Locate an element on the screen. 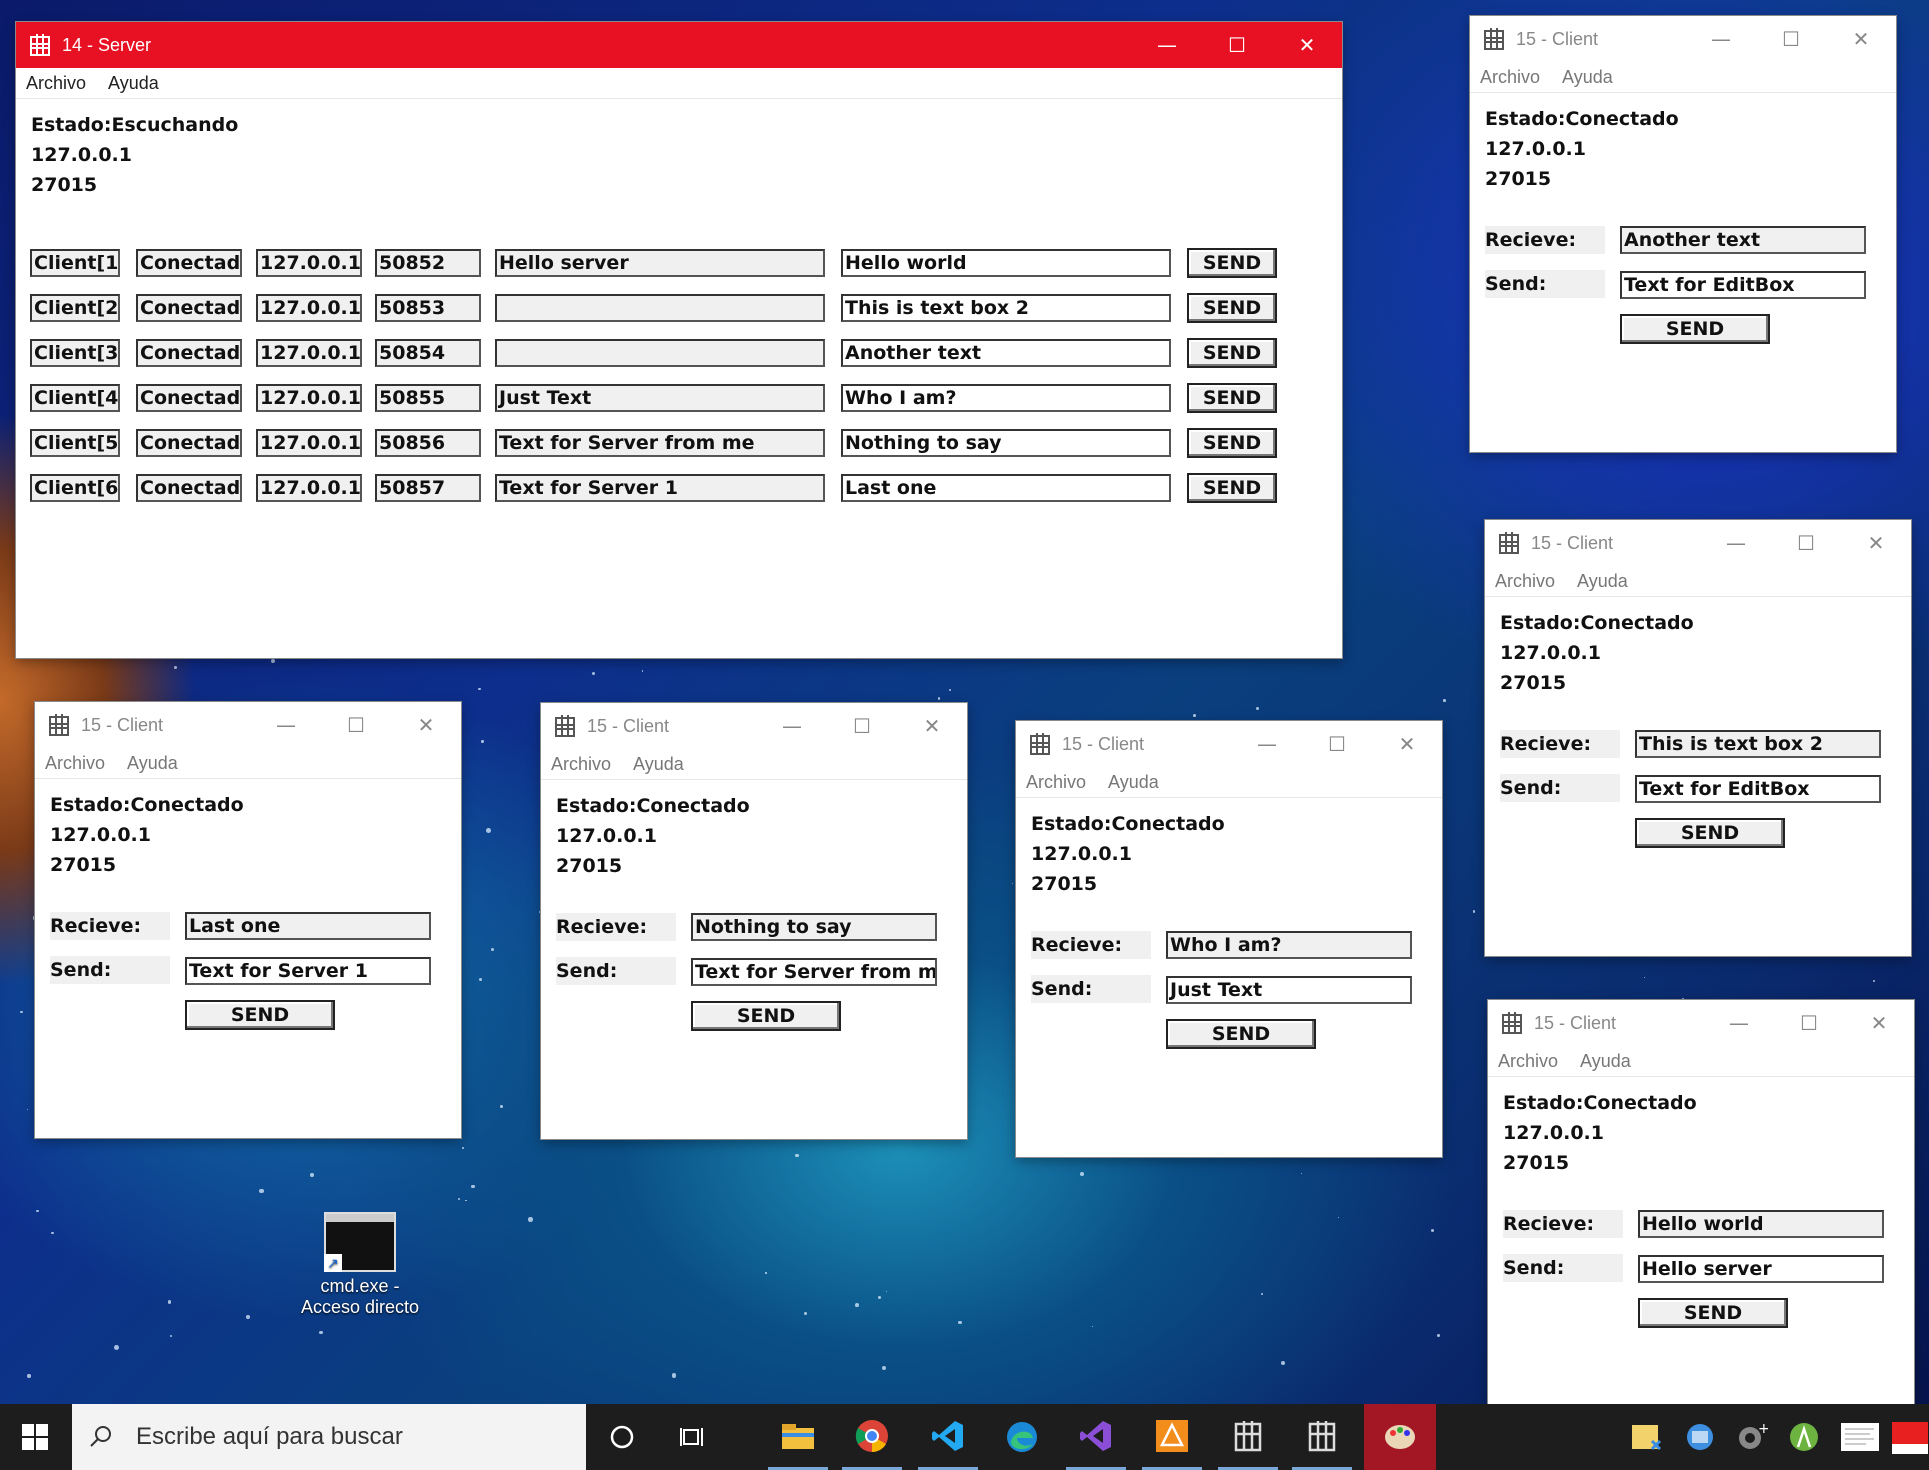 Image resolution: width=1929 pixels, height=1470 pixels. chrome-icon is located at coordinates (872, 1437).